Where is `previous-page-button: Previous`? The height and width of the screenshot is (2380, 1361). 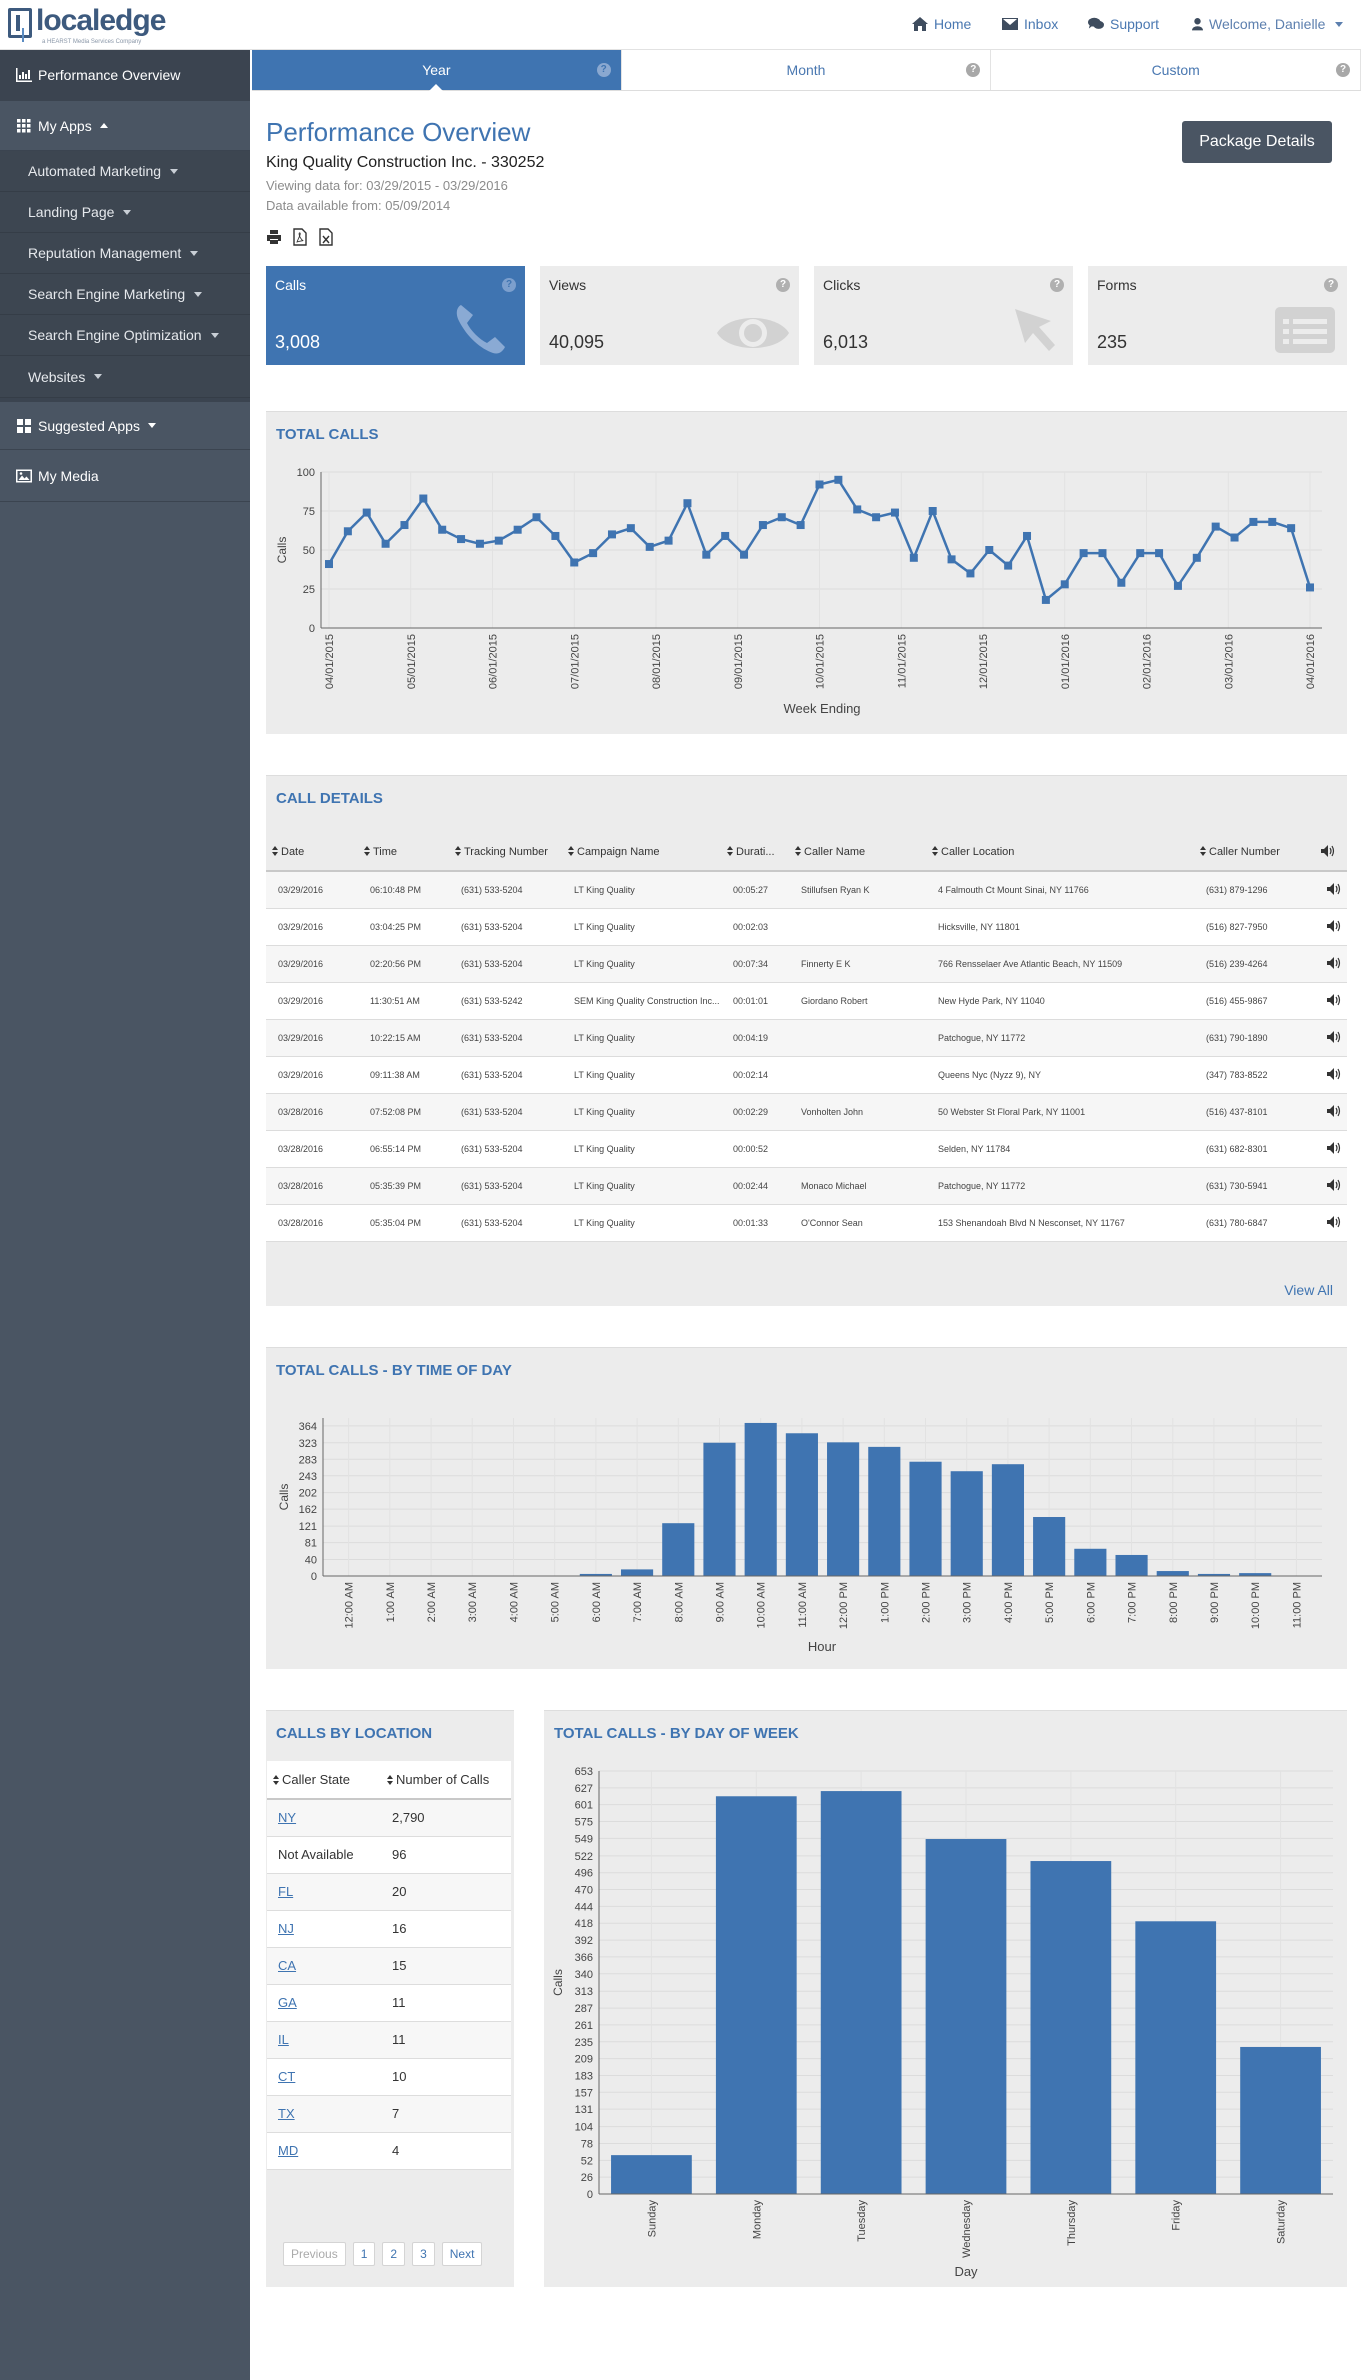 previous-page-button: Previous is located at coordinates (314, 2254).